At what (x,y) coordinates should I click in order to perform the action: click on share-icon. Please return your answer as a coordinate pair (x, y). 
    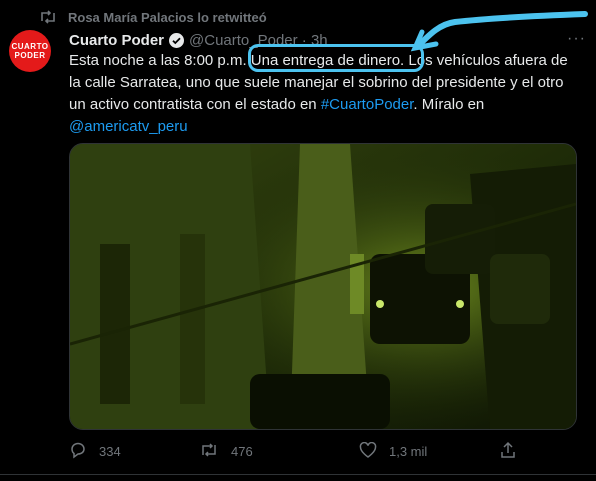
    Looking at the image, I should click on (508, 451).